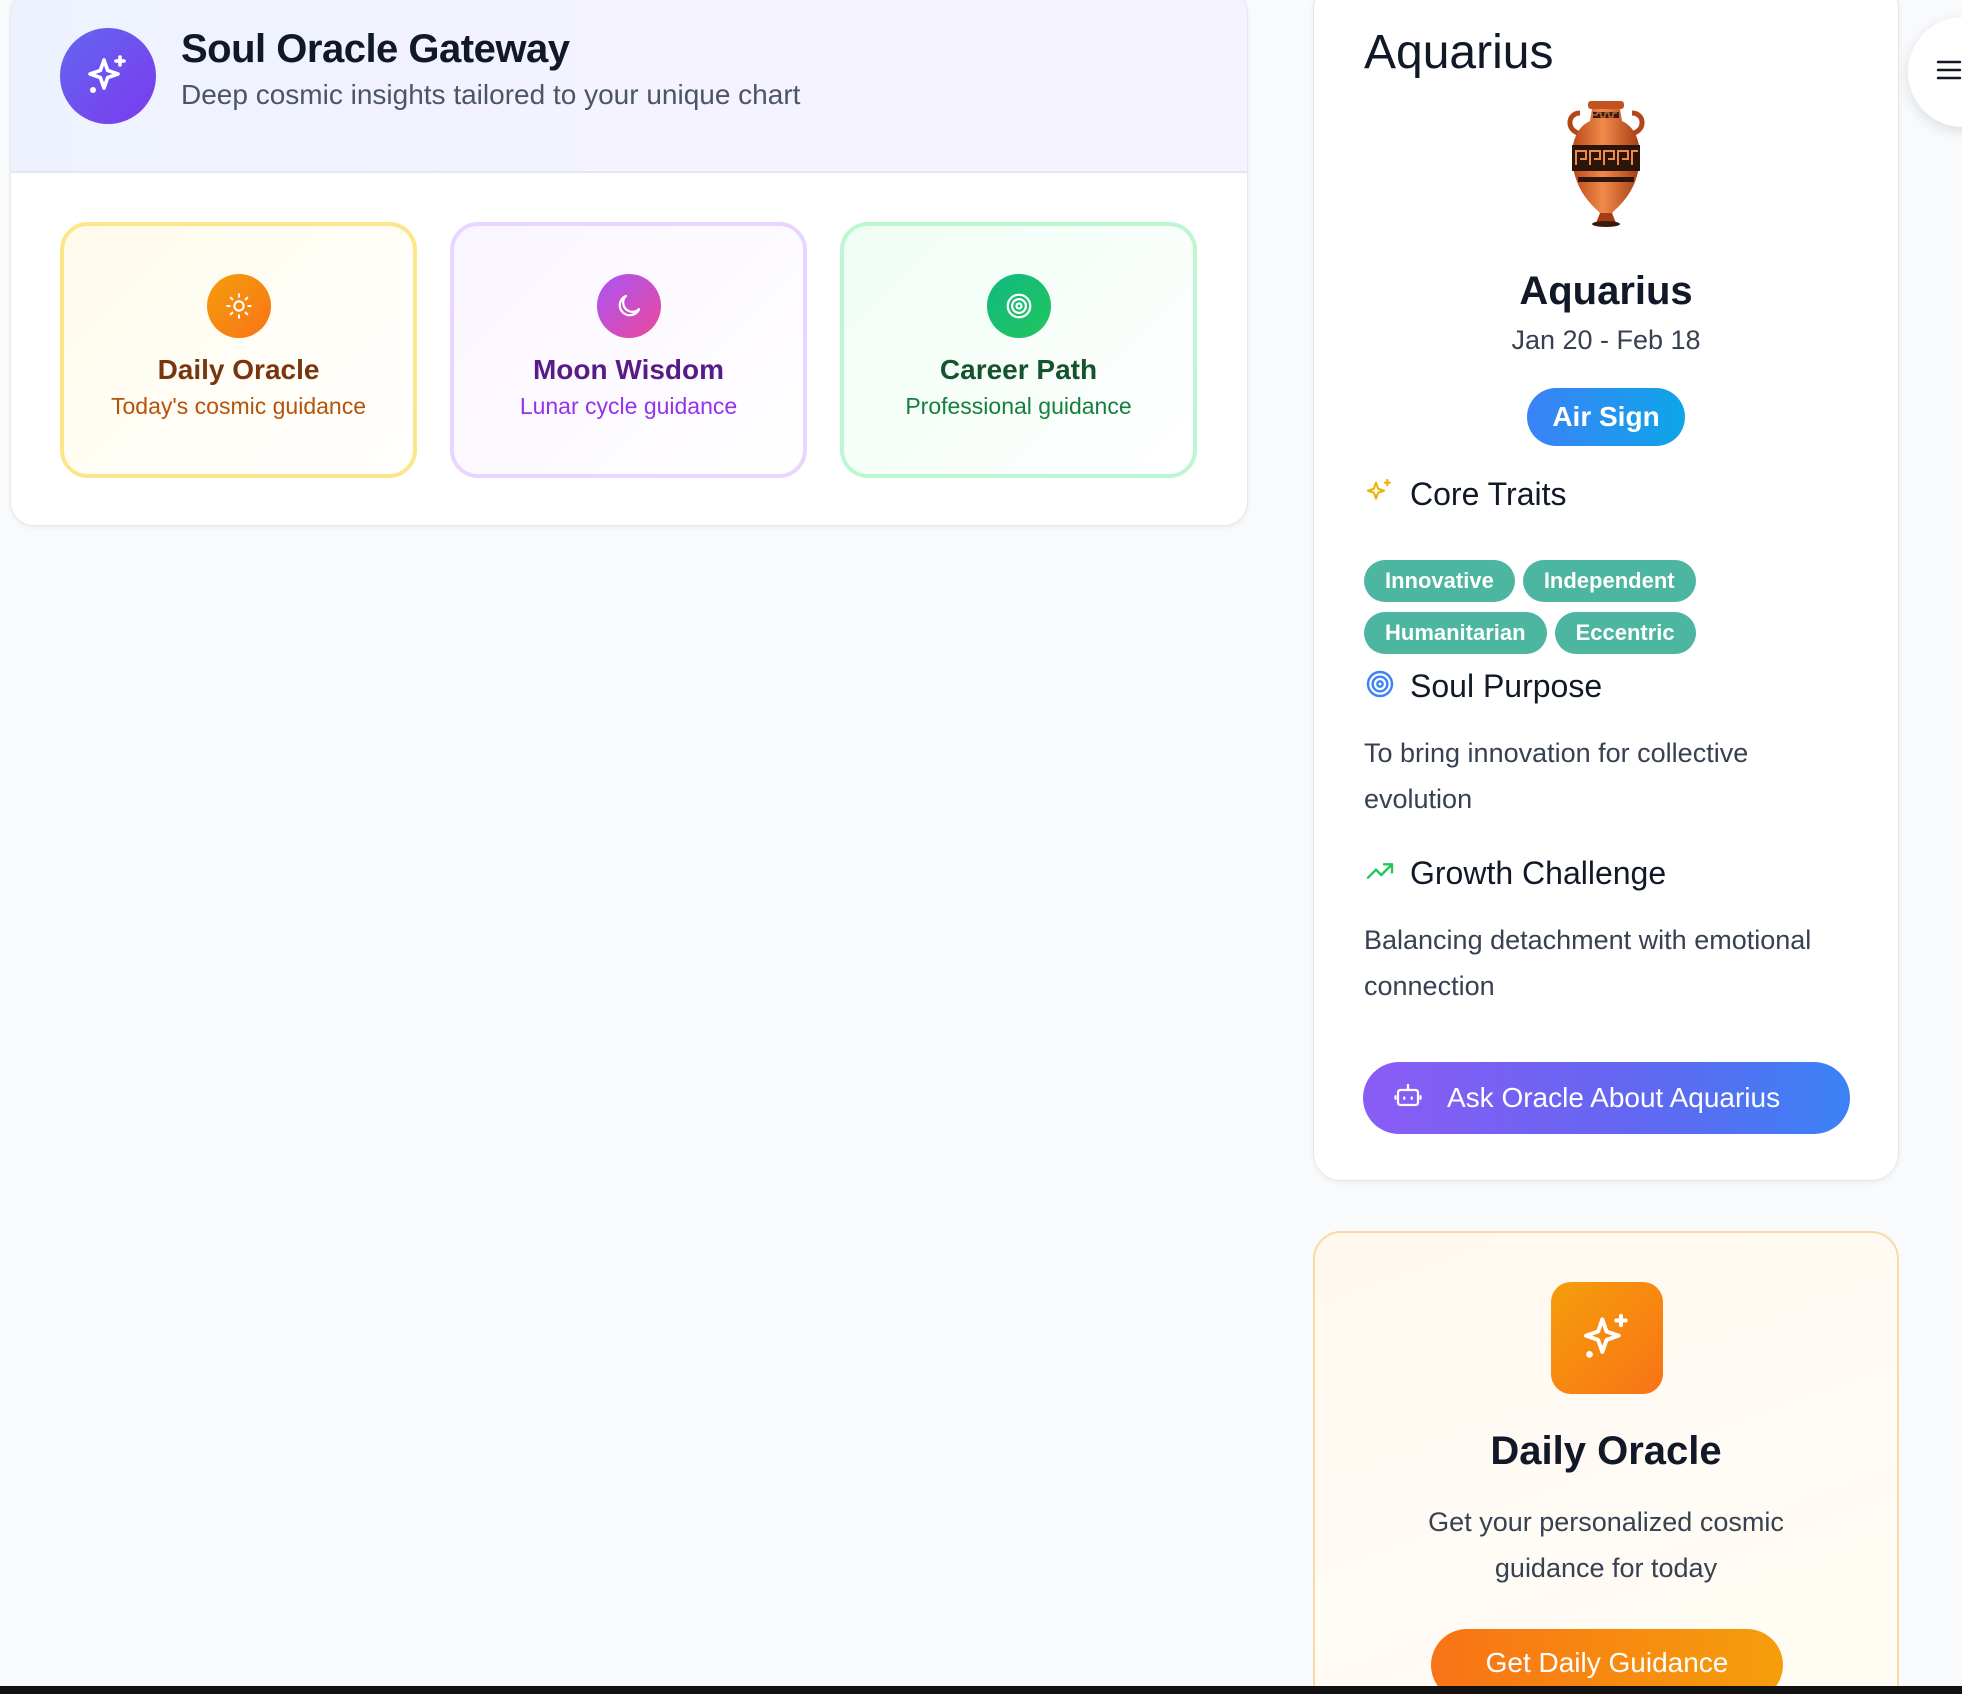 The height and width of the screenshot is (1694, 1962). What do you see at coordinates (1609, 581) in the screenshot?
I see `trait-badge: Independent` at bounding box center [1609, 581].